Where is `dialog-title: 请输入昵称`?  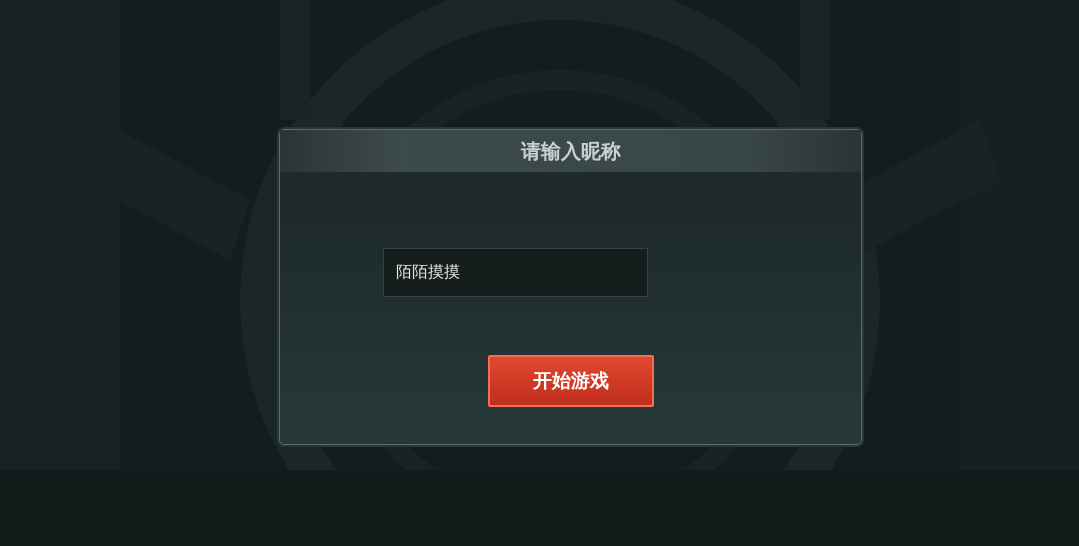
dialog-title: 请输入昵称 is located at coordinates (570, 151).